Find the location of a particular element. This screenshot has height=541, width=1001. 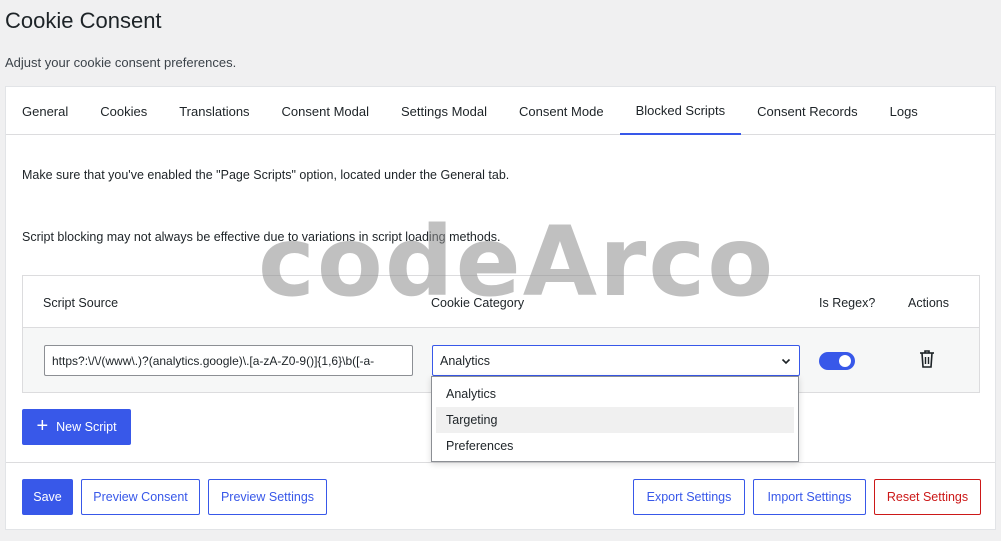

tab-consent-mode: Consent Mode is located at coordinates (561, 111).